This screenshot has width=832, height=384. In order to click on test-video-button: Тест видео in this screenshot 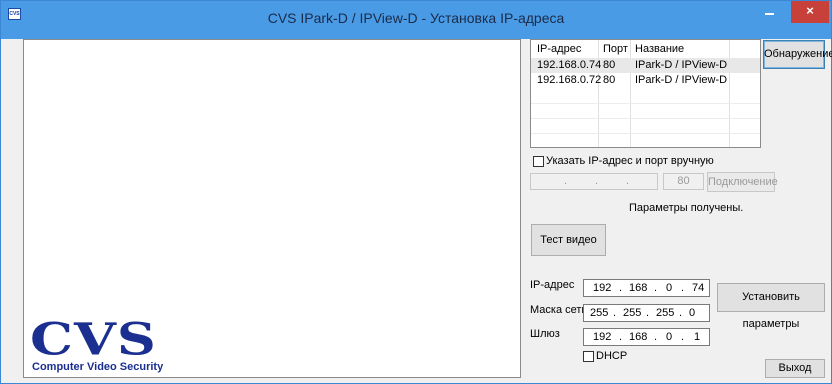, I will do `click(568, 240)`.